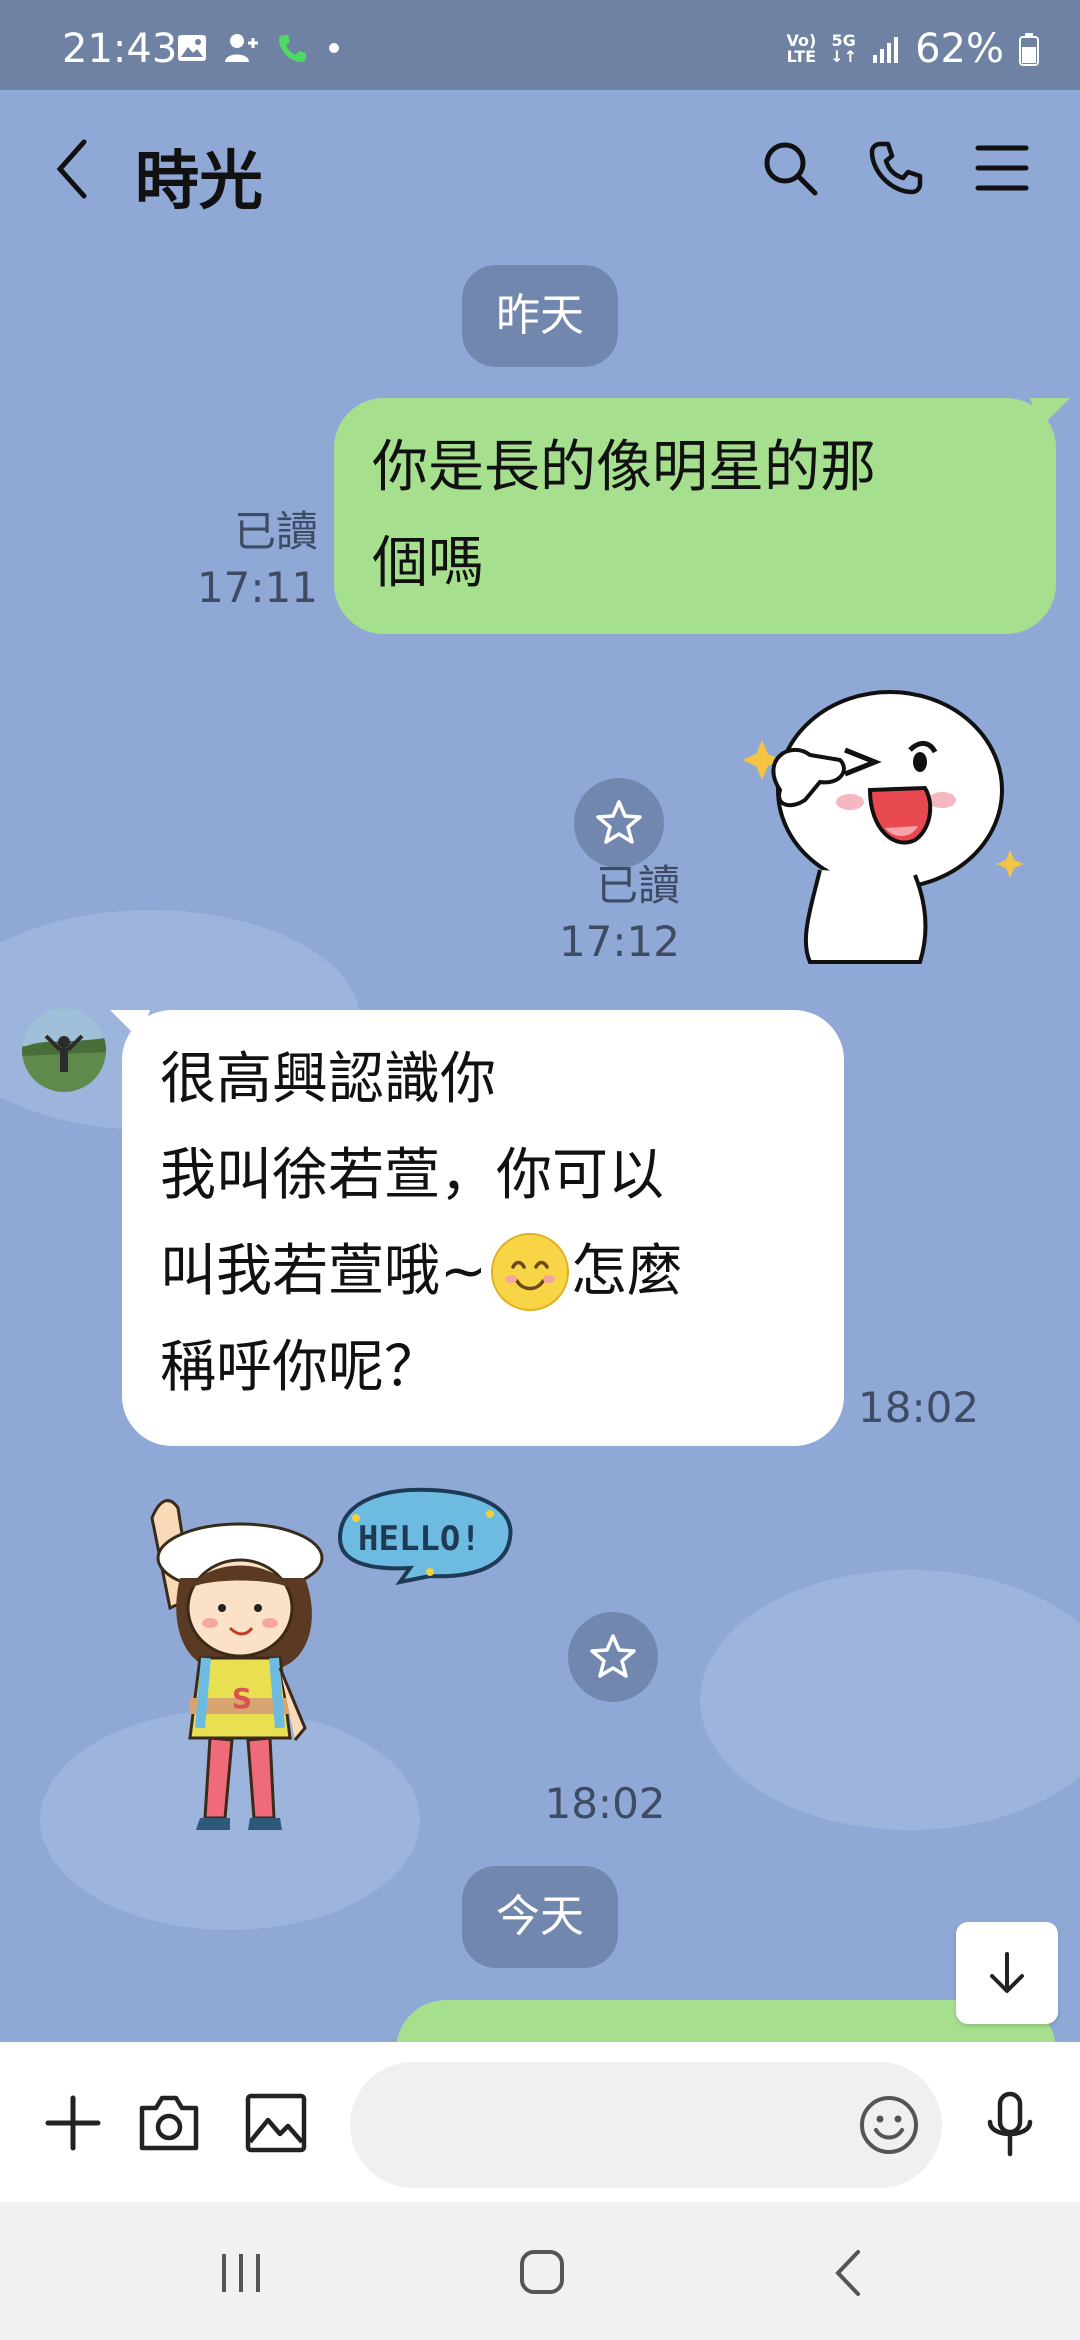 The height and width of the screenshot is (2340, 1080). I want to click on arrow-down-icon, so click(1007, 1972).